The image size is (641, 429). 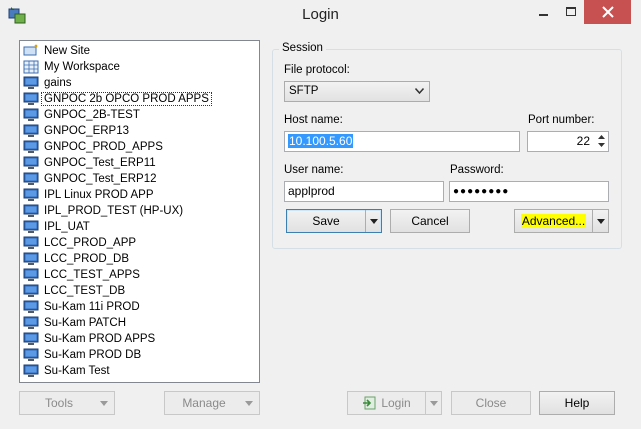 I want to click on site-list-item-label: LCC_PROD_DB, so click(x=86, y=259).